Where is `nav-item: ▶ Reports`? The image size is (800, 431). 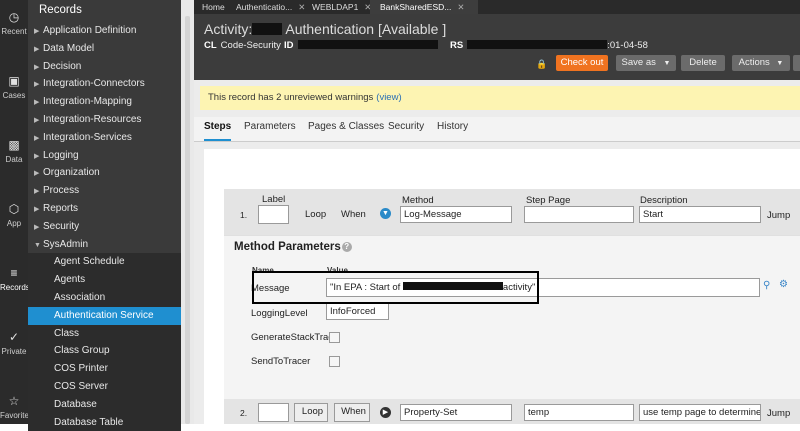
nav-item: ▶ Reports is located at coordinates (104, 209).